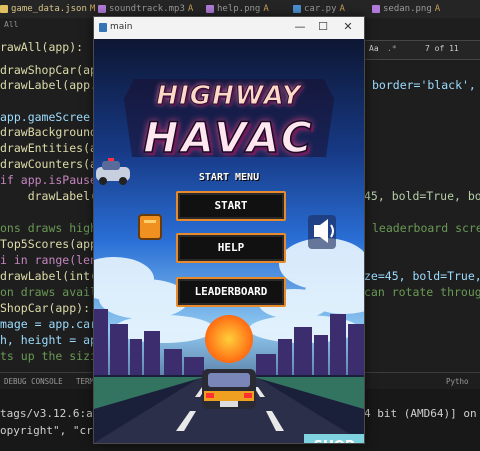  What do you see at coordinates (457, 381) in the screenshot?
I see `terminal-profile-label: Pytho` at bounding box center [457, 381].